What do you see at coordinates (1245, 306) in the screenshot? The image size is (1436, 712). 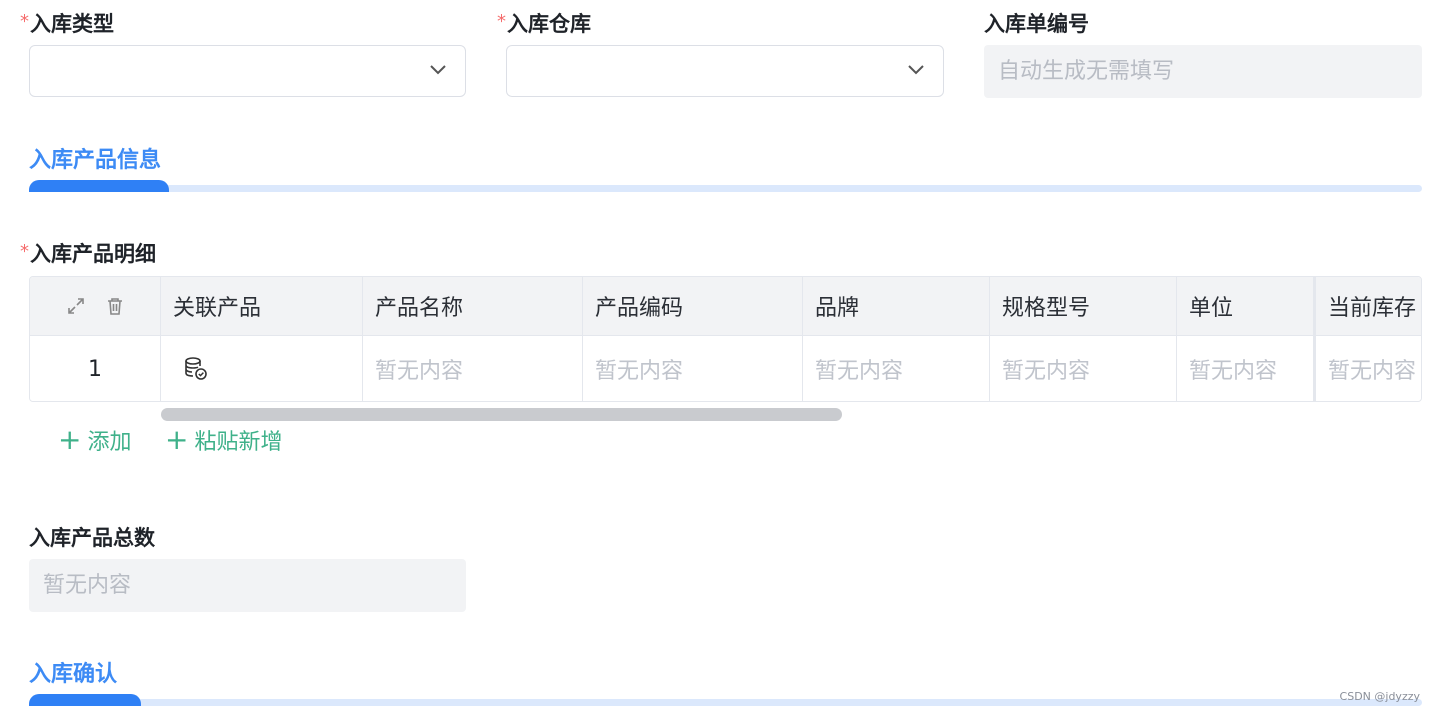 I see `column-header: 单位` at bounding box center [1245, 306].